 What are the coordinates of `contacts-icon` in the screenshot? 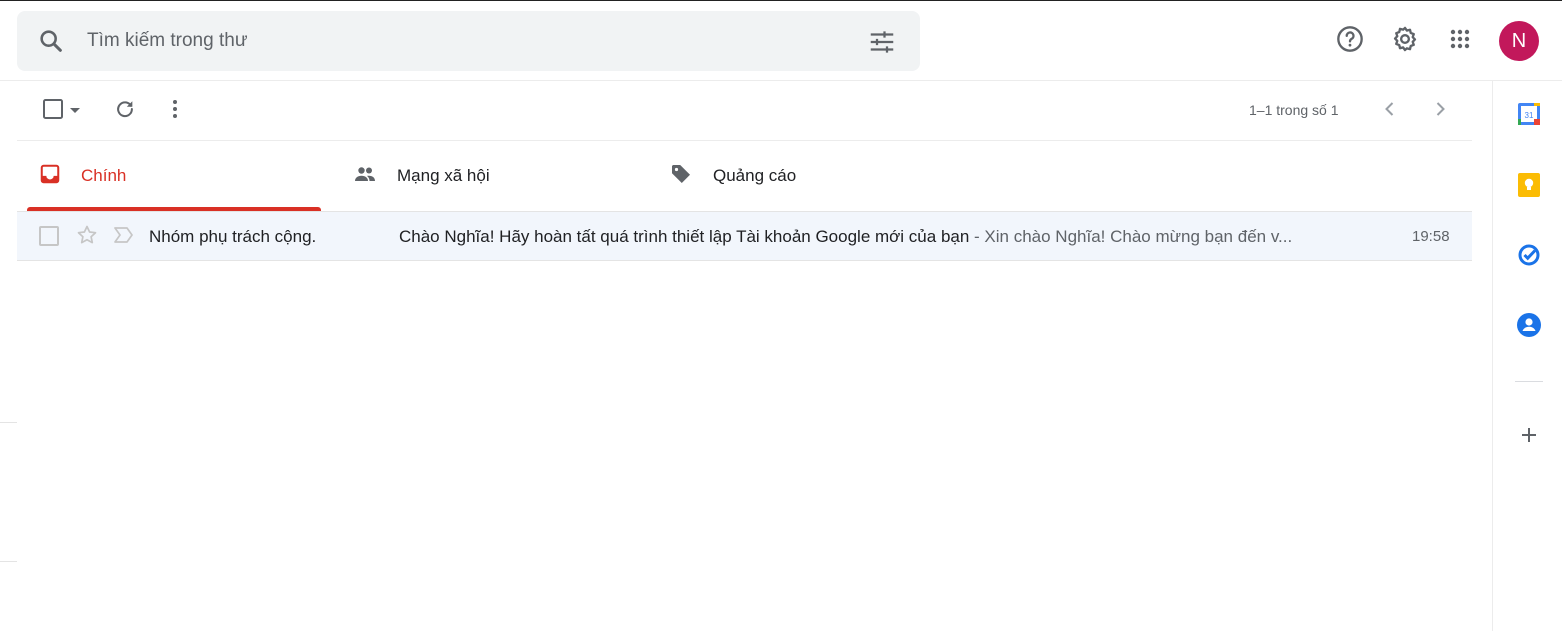 It's located at (1529, 327).